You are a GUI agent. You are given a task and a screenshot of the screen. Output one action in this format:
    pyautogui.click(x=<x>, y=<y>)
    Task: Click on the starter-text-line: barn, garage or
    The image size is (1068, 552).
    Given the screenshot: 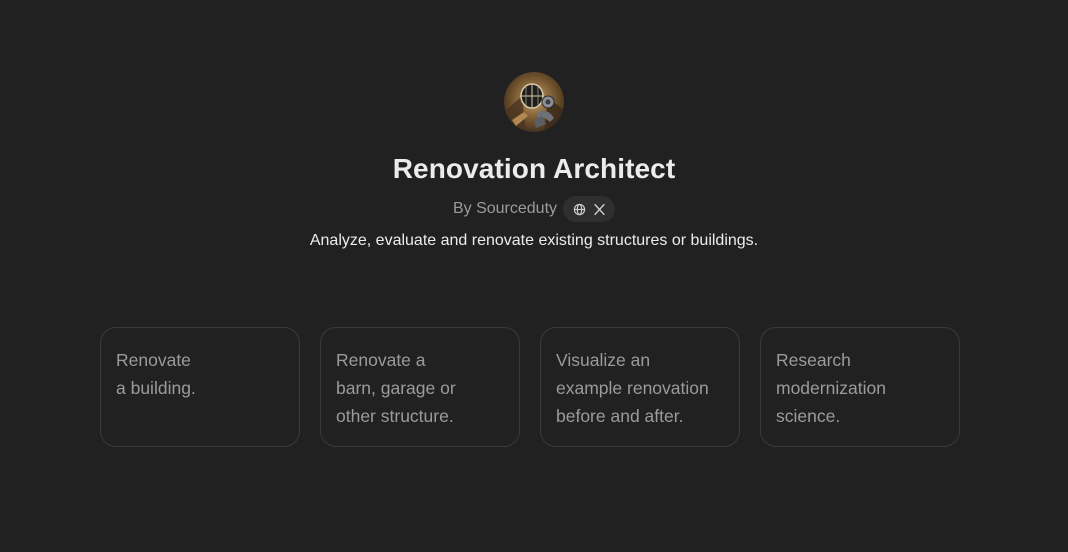 What is the action you would take?
    pyautogui.click(x=396, y=388)
    